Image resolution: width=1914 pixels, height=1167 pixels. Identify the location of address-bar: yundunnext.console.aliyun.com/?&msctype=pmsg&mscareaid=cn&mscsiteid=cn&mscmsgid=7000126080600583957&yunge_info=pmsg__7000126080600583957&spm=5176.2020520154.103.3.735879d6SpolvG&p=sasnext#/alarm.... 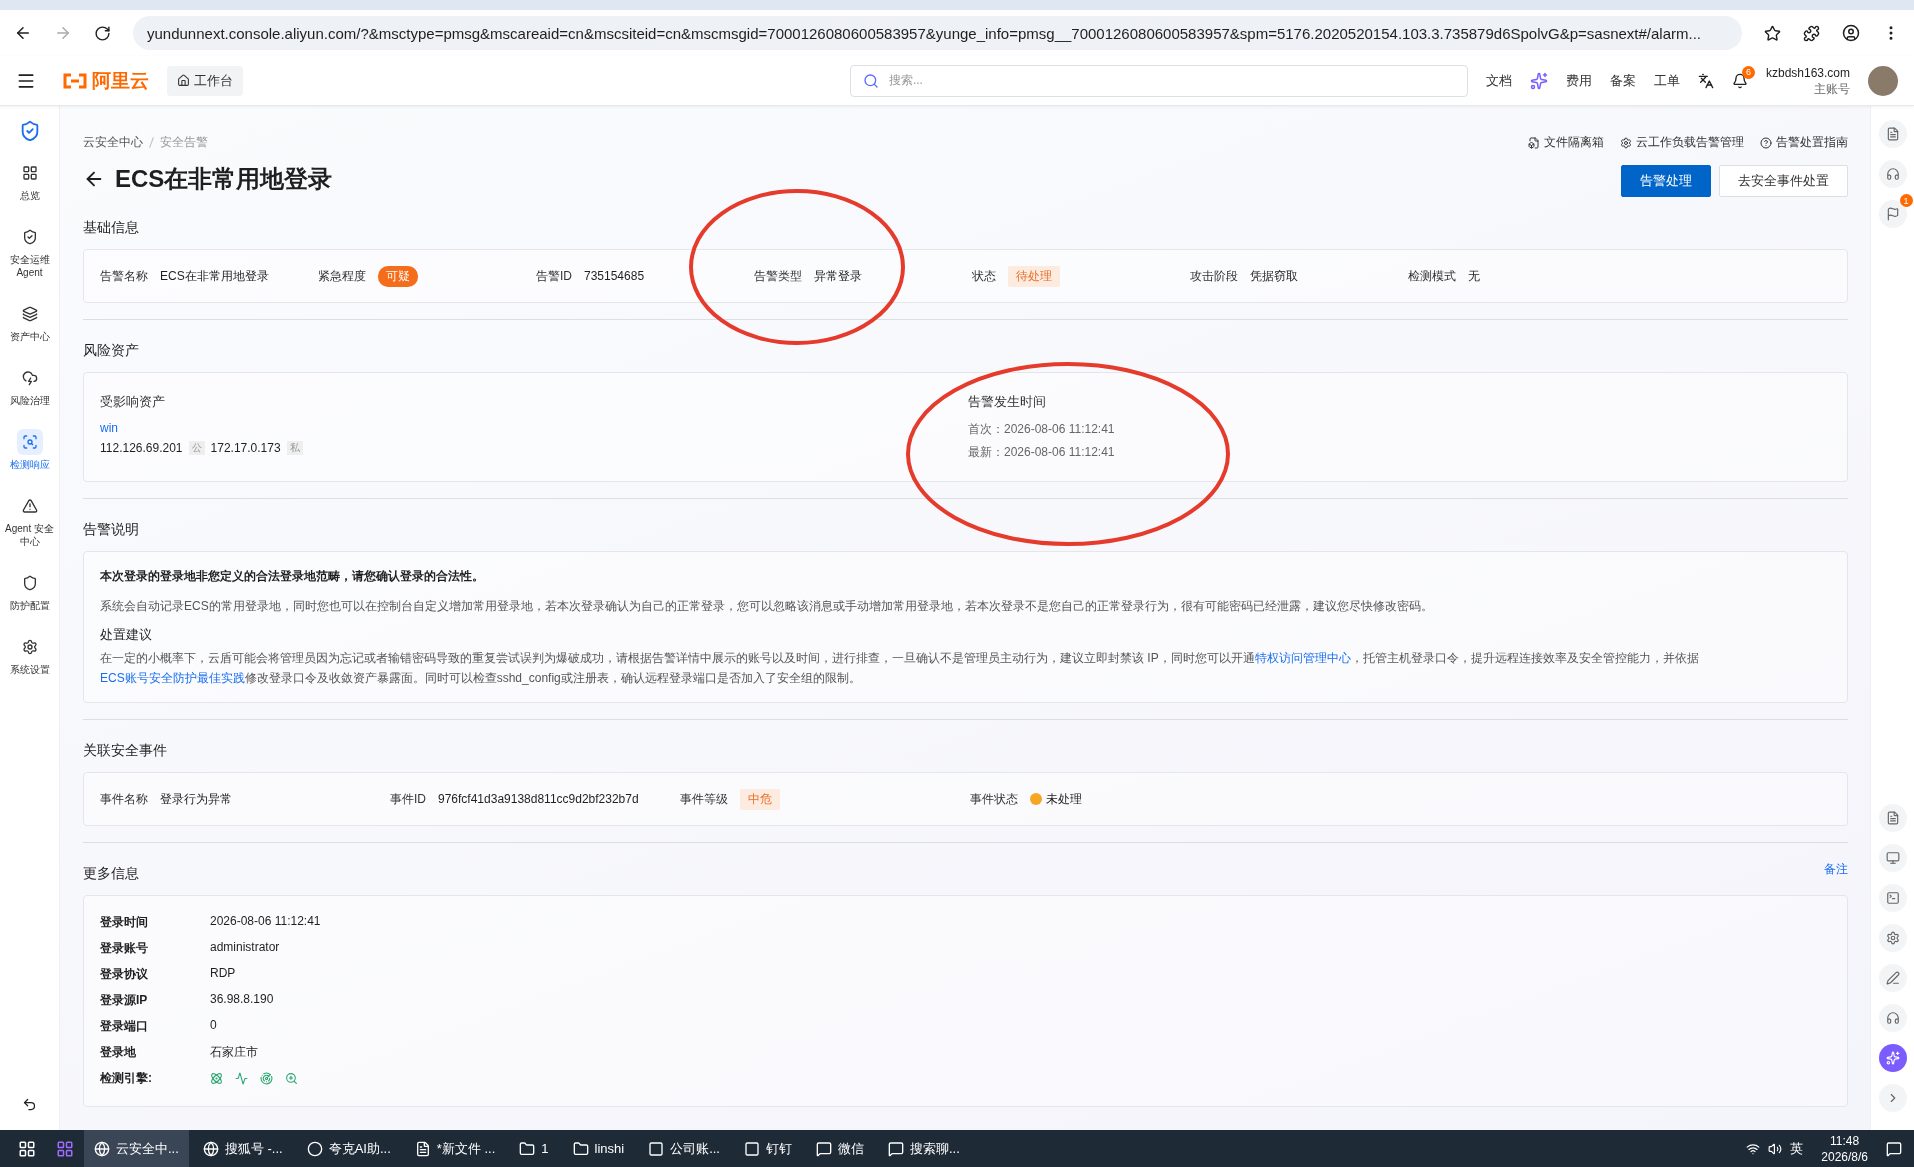
(937, 33).